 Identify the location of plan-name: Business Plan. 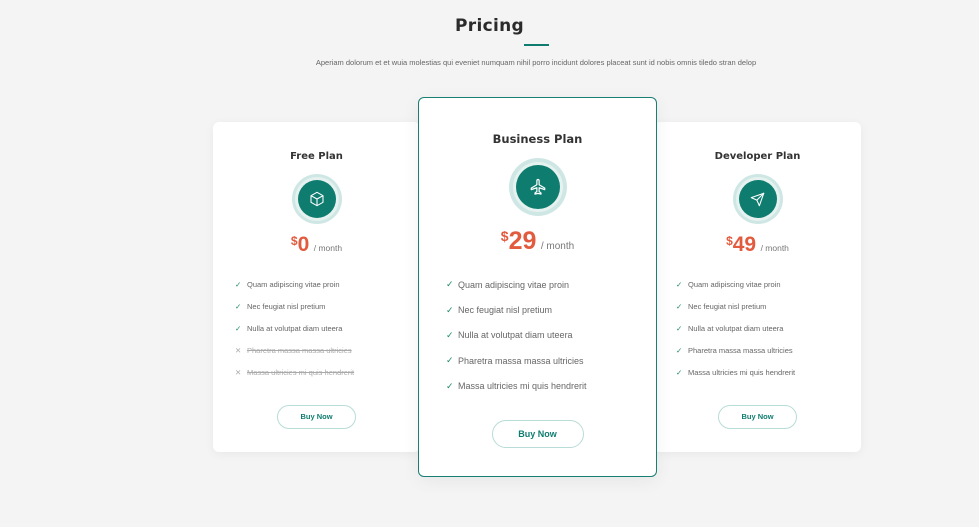
(537, 139).